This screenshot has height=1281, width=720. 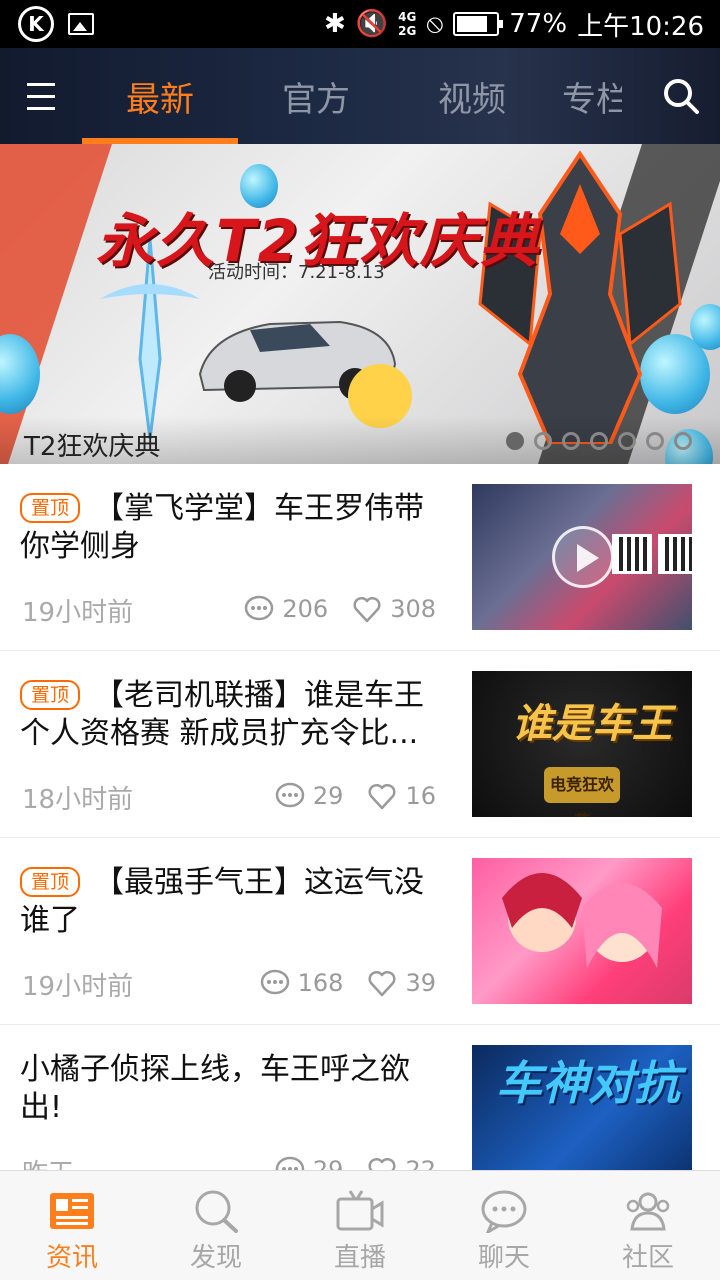 What do you see at coordinates (582, 920) in the screenshot?
I see `anime-characters-image` at bounding box center [582, 920].